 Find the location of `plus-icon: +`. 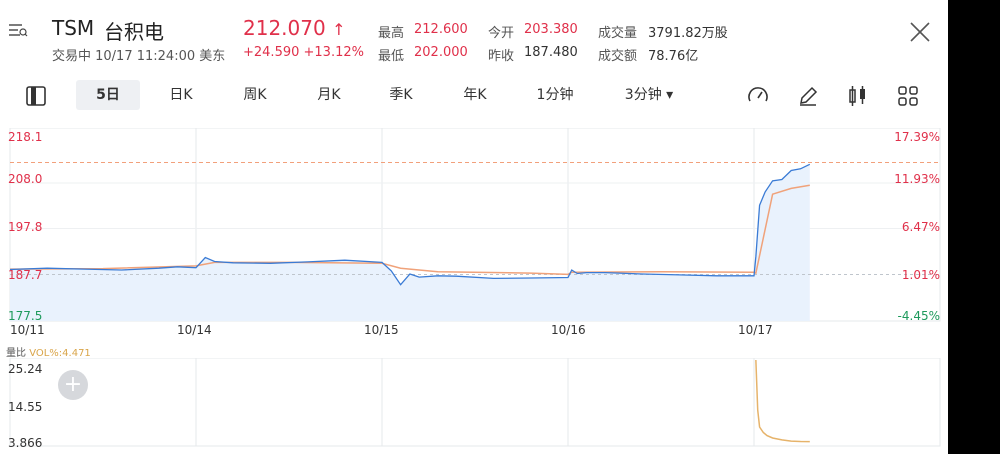

plus-icon: + is located at coordinates (73, 385).